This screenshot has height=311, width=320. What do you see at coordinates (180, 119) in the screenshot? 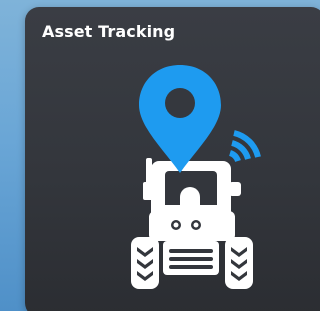
I see `location-pin-icon` at bounding box center [180, 119].